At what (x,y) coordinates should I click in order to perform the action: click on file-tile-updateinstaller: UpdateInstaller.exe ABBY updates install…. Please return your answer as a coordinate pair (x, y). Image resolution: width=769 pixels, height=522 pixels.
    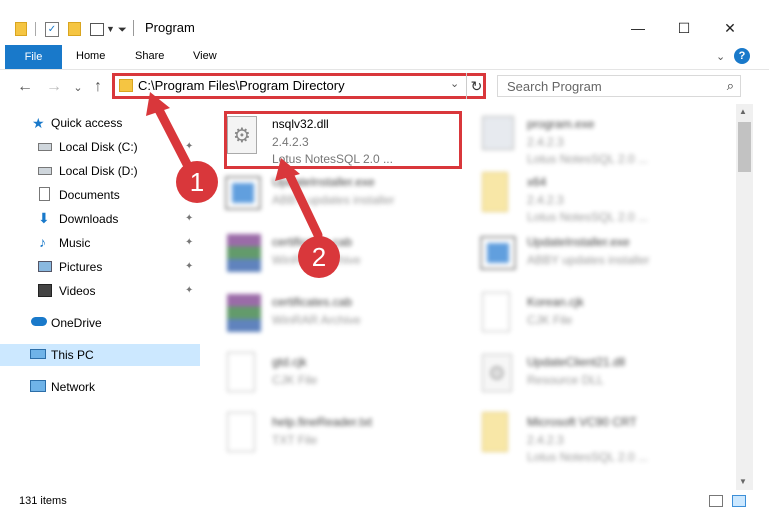
    Looking at the image, I should click on (325, 196).